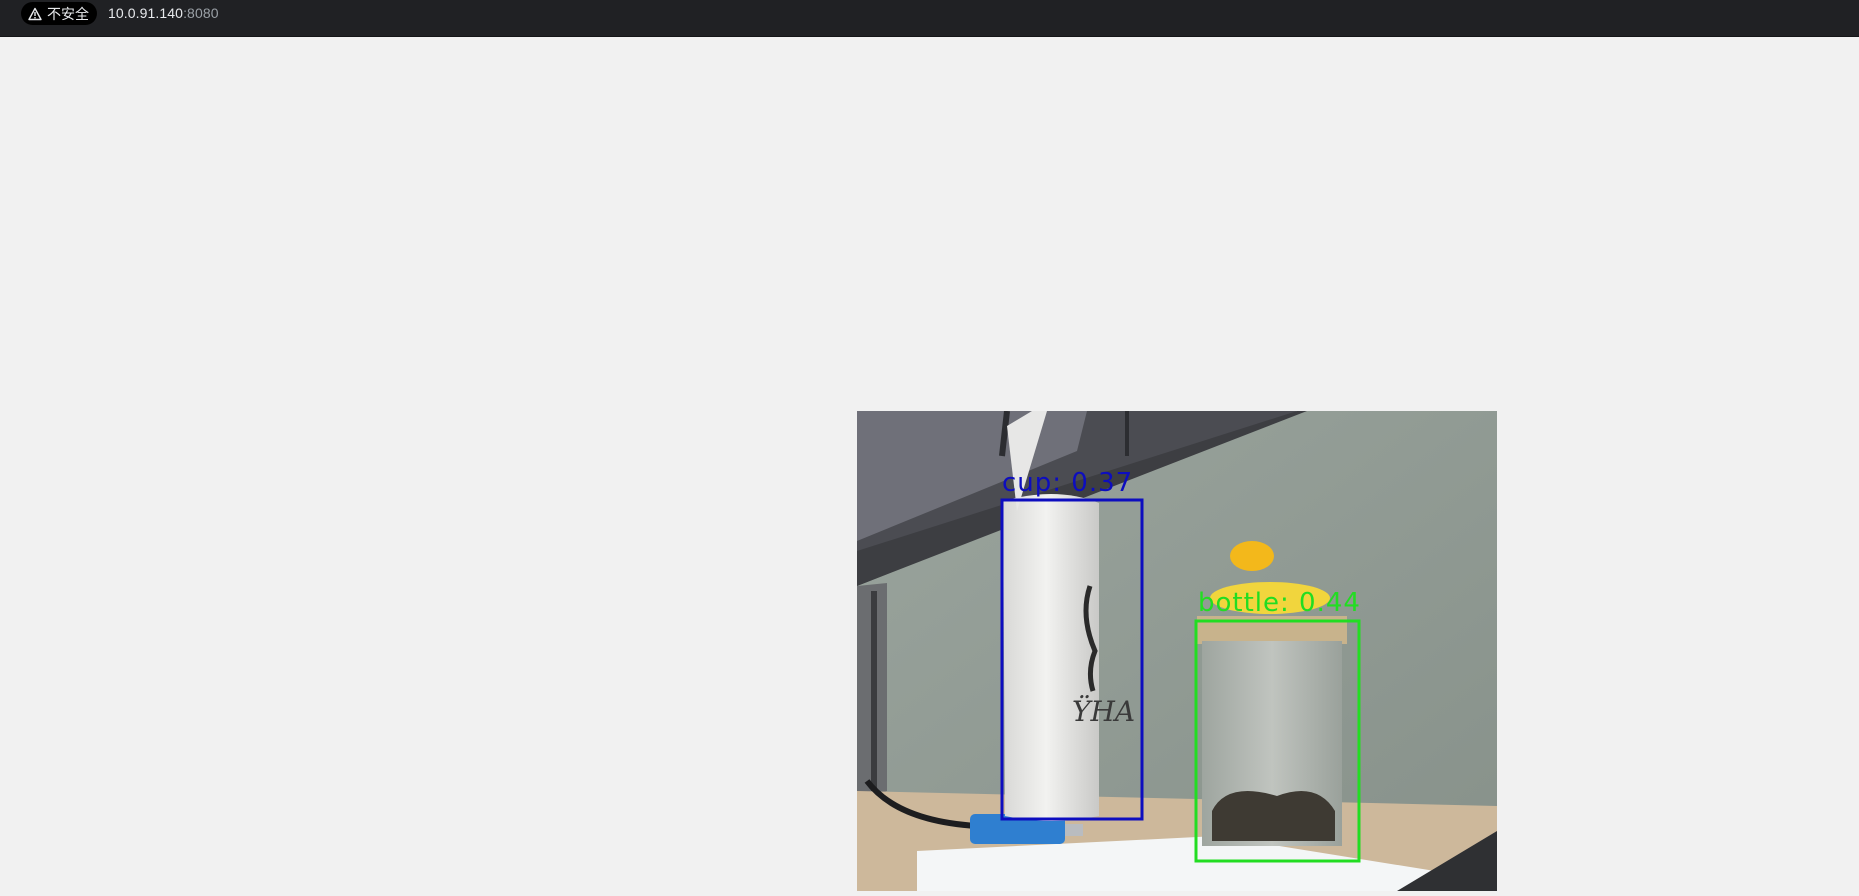 Image resolution: width=1859 pixels, height=896 pixels. Describe the element at coordinates (1067, 483) in the screenshot. I see `detection-label-cup: cup: 0.37` at that location.